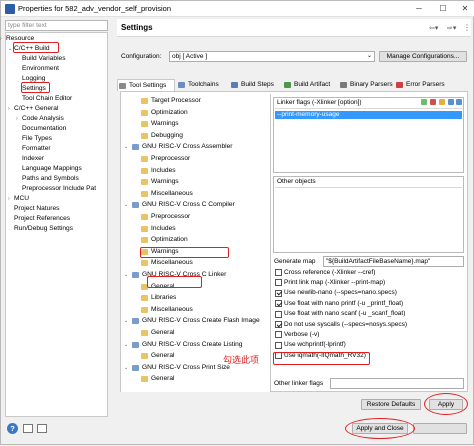  What do you see at coordinates (256, 85) in the screenshot?
I see `tab: Build Steps` at bounding box center [256, 85].